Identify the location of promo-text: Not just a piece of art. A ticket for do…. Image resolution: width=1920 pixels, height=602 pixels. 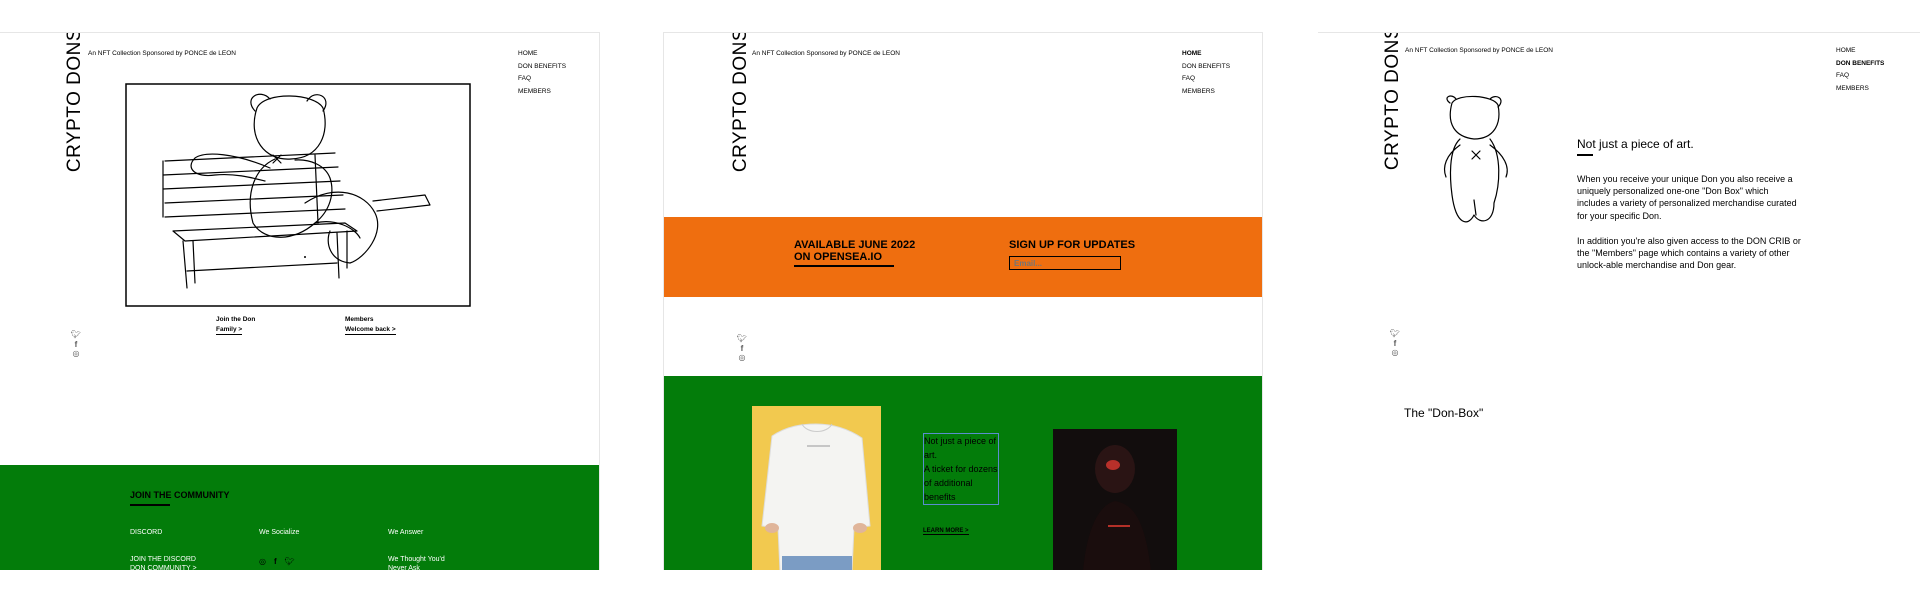
(961, 469).